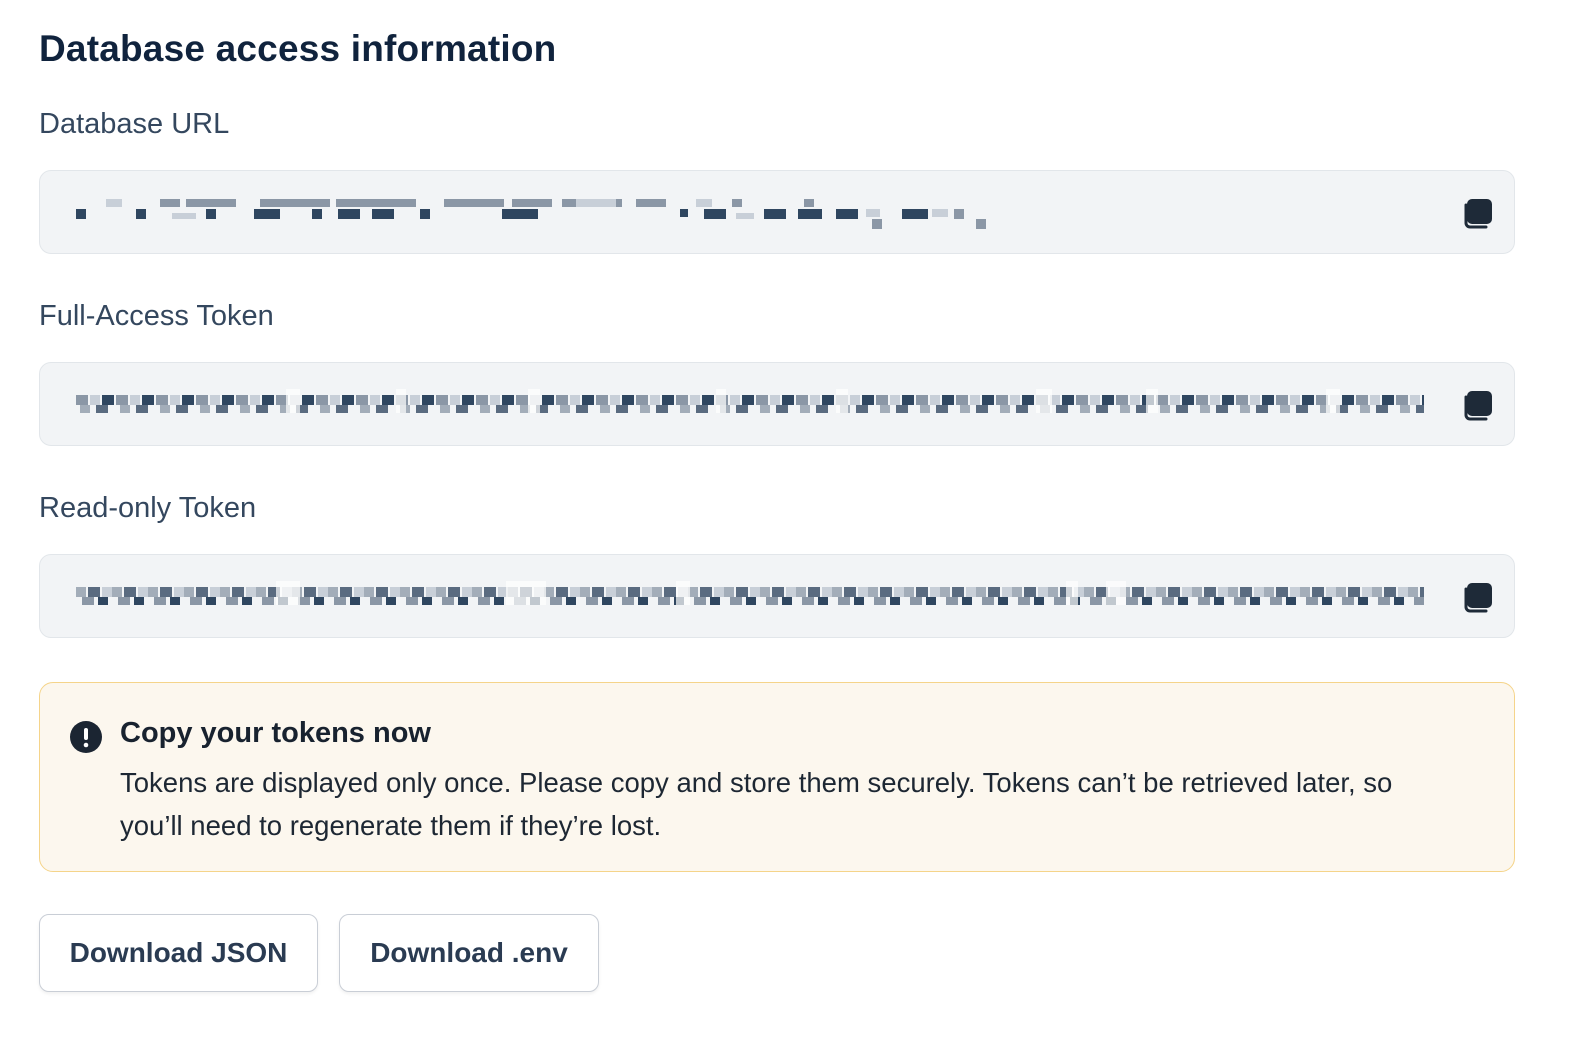 The image size is (1590, 1038). I want to click on database-url-value-redacted, so click(556, 213).